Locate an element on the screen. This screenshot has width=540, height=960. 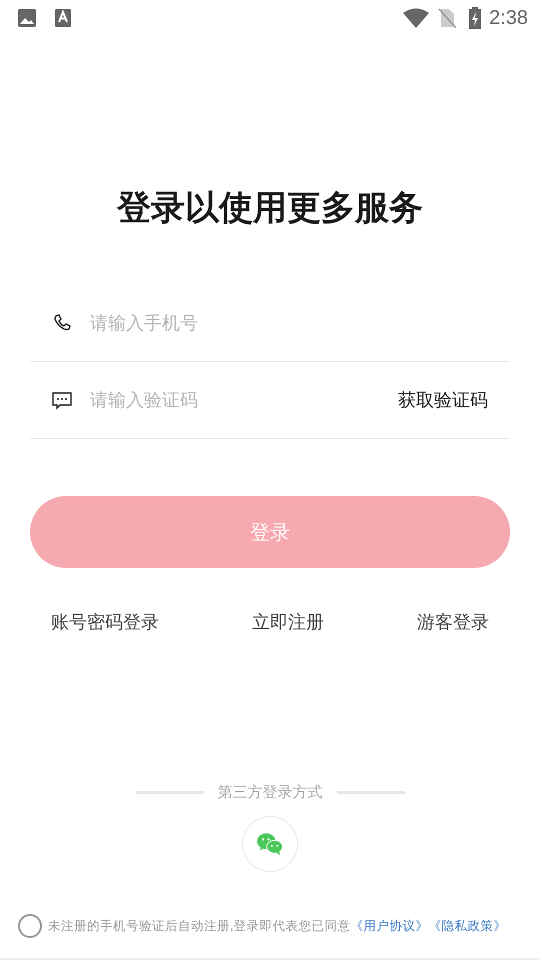
get-code-button: 获取验证码 is located at coordinates (443, 400).